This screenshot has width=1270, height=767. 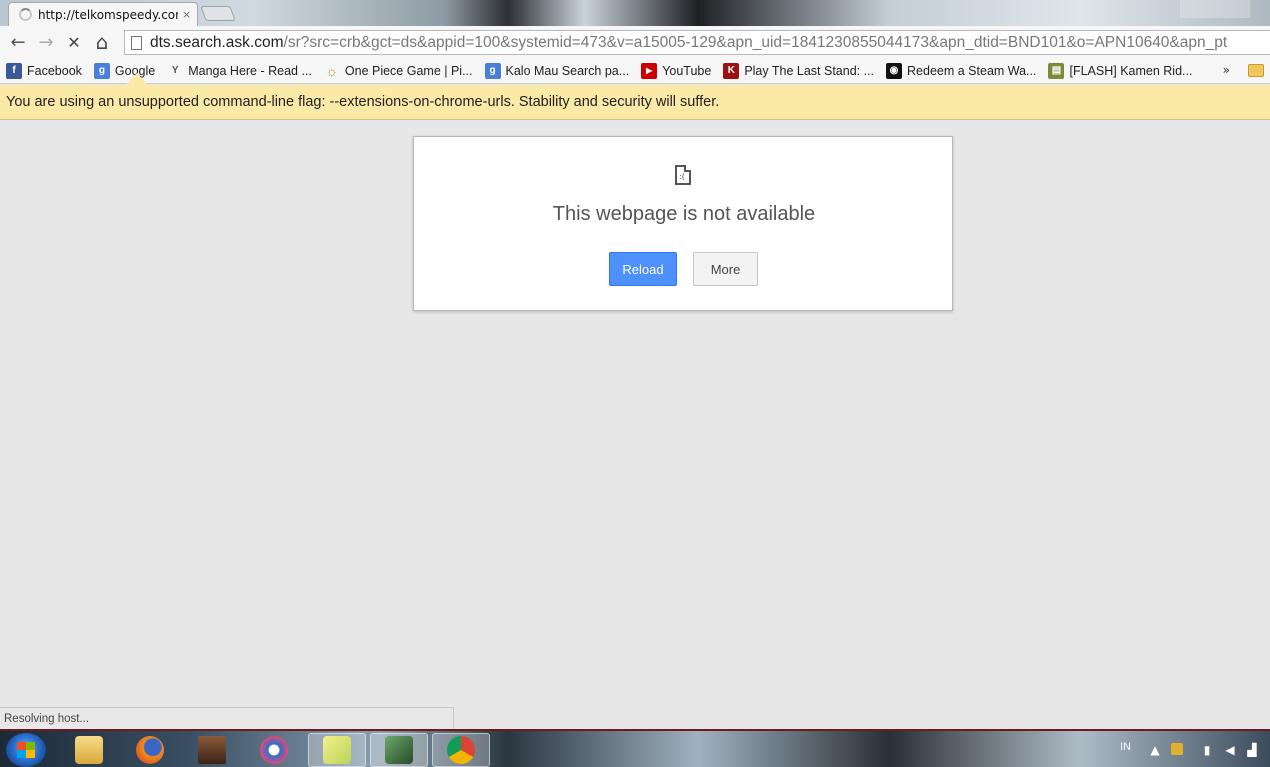 What do you see at coordinates (1207, 750) in the screenshot?
I see `power-icon: ▮` at bounding box center [1207, 750].